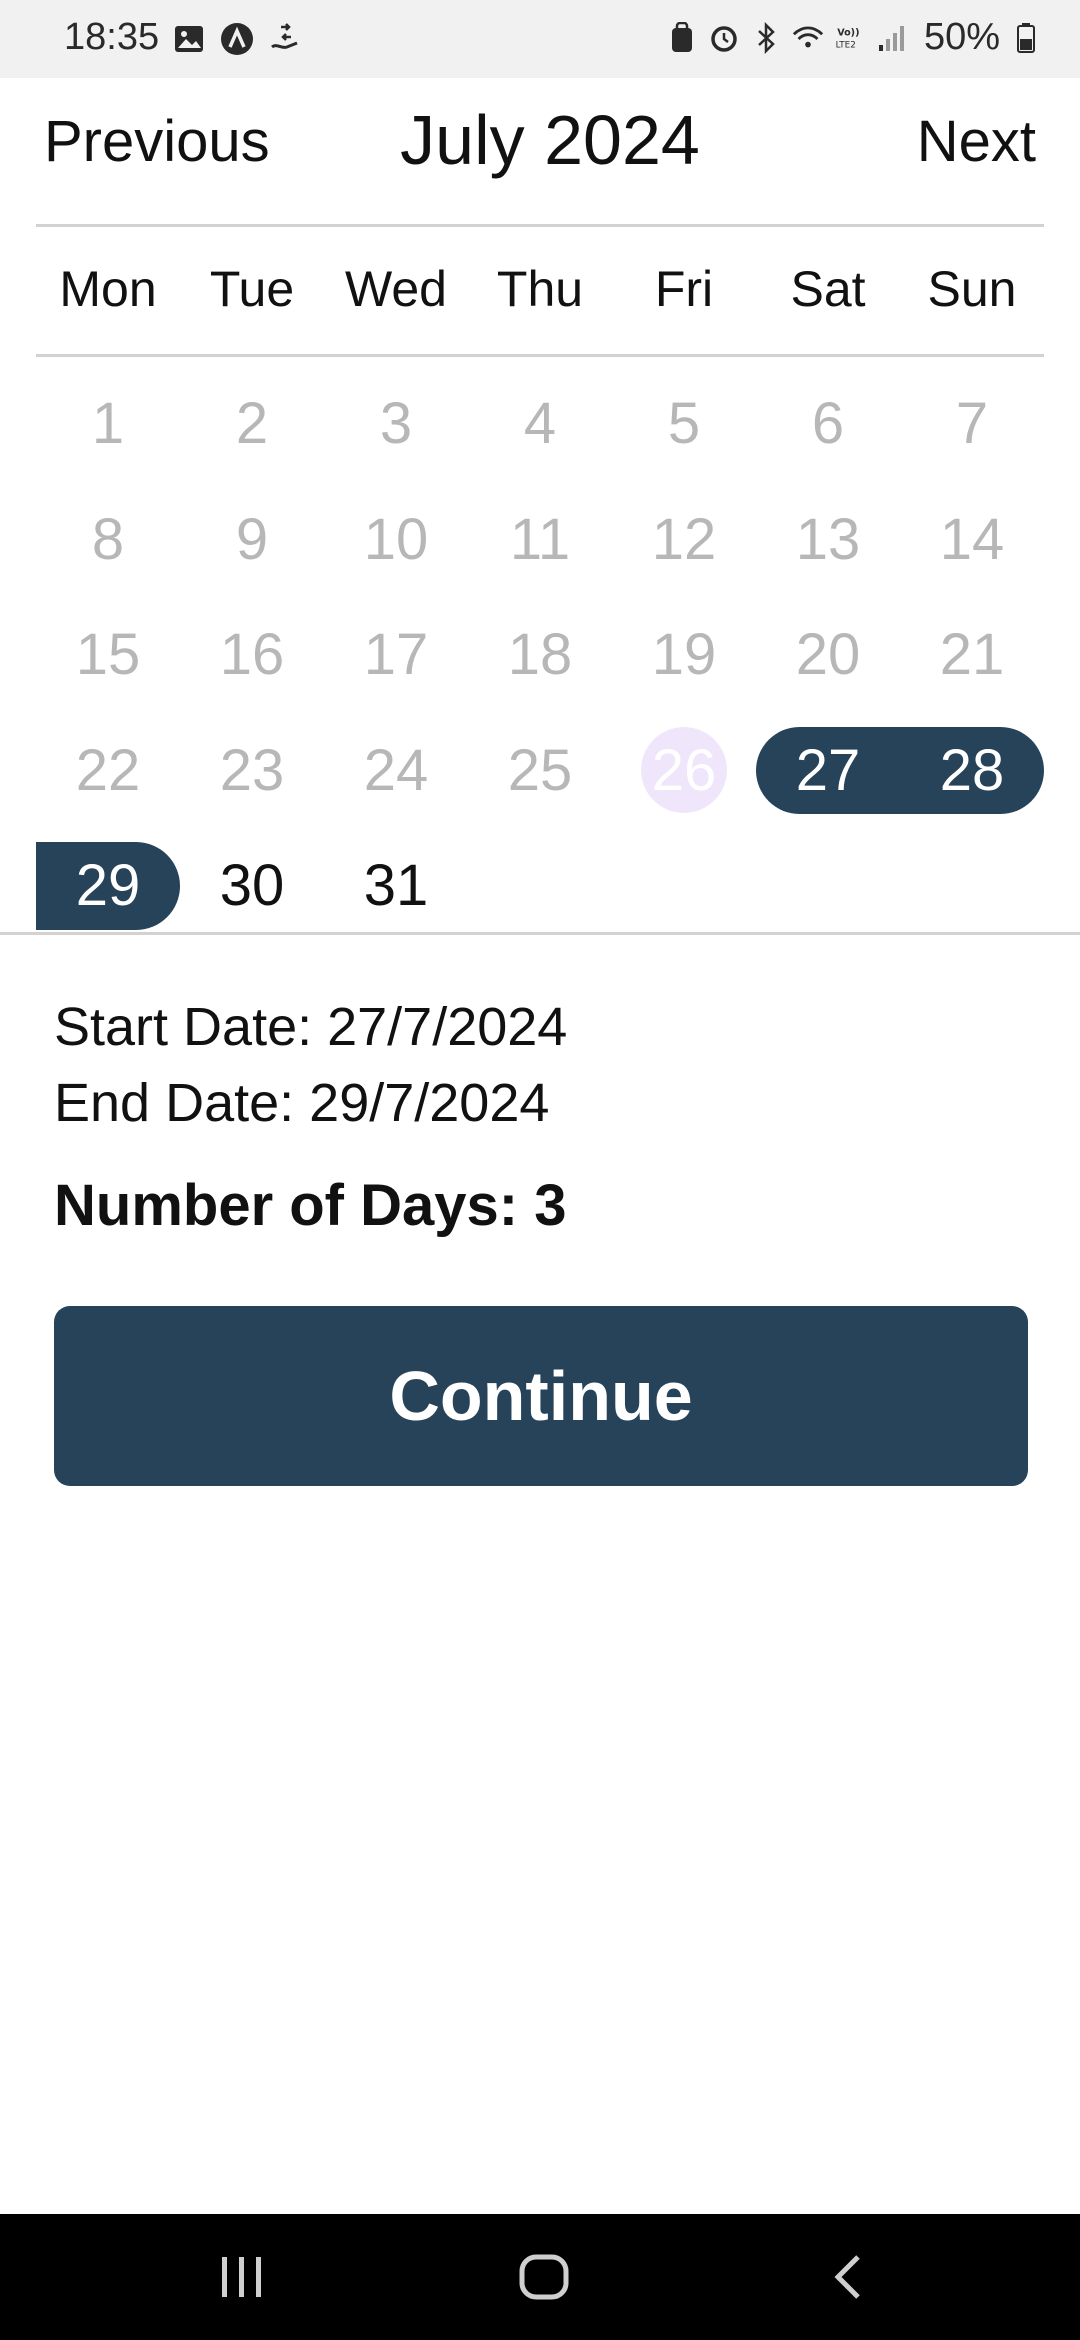  What do you see at coordinates (808, 38) in the screenshot?
I see `wifi-icon` at bounding box center [808, 38].